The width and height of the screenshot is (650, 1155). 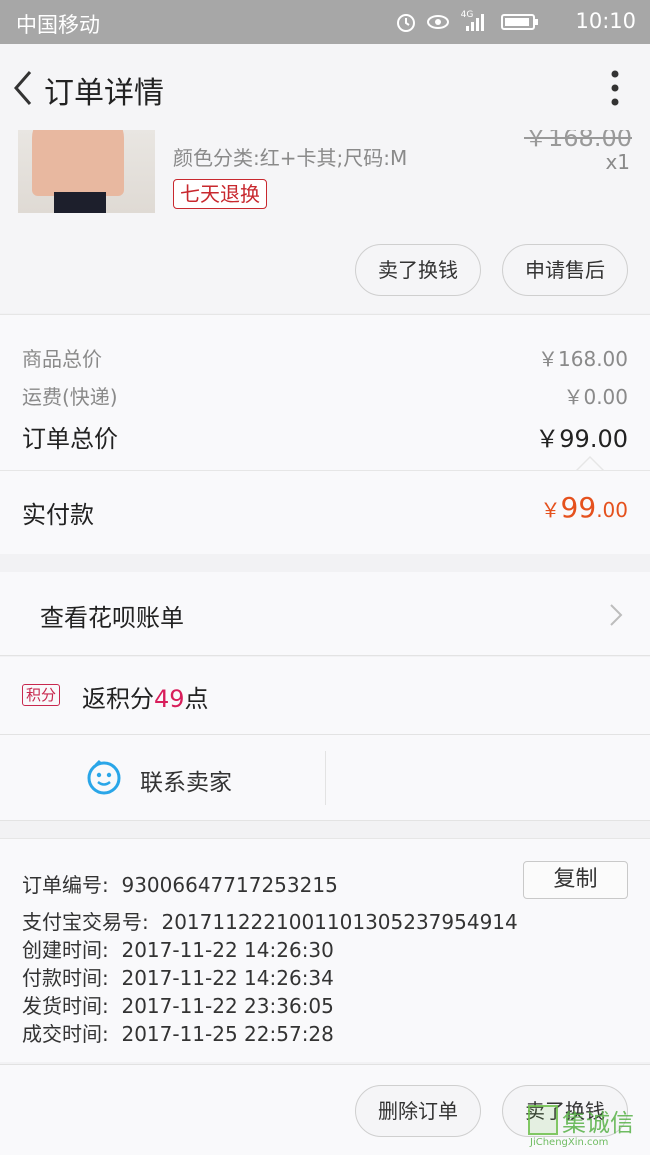 I want to click on shipping-label: 运费(快递), so click(x=70, y=397).